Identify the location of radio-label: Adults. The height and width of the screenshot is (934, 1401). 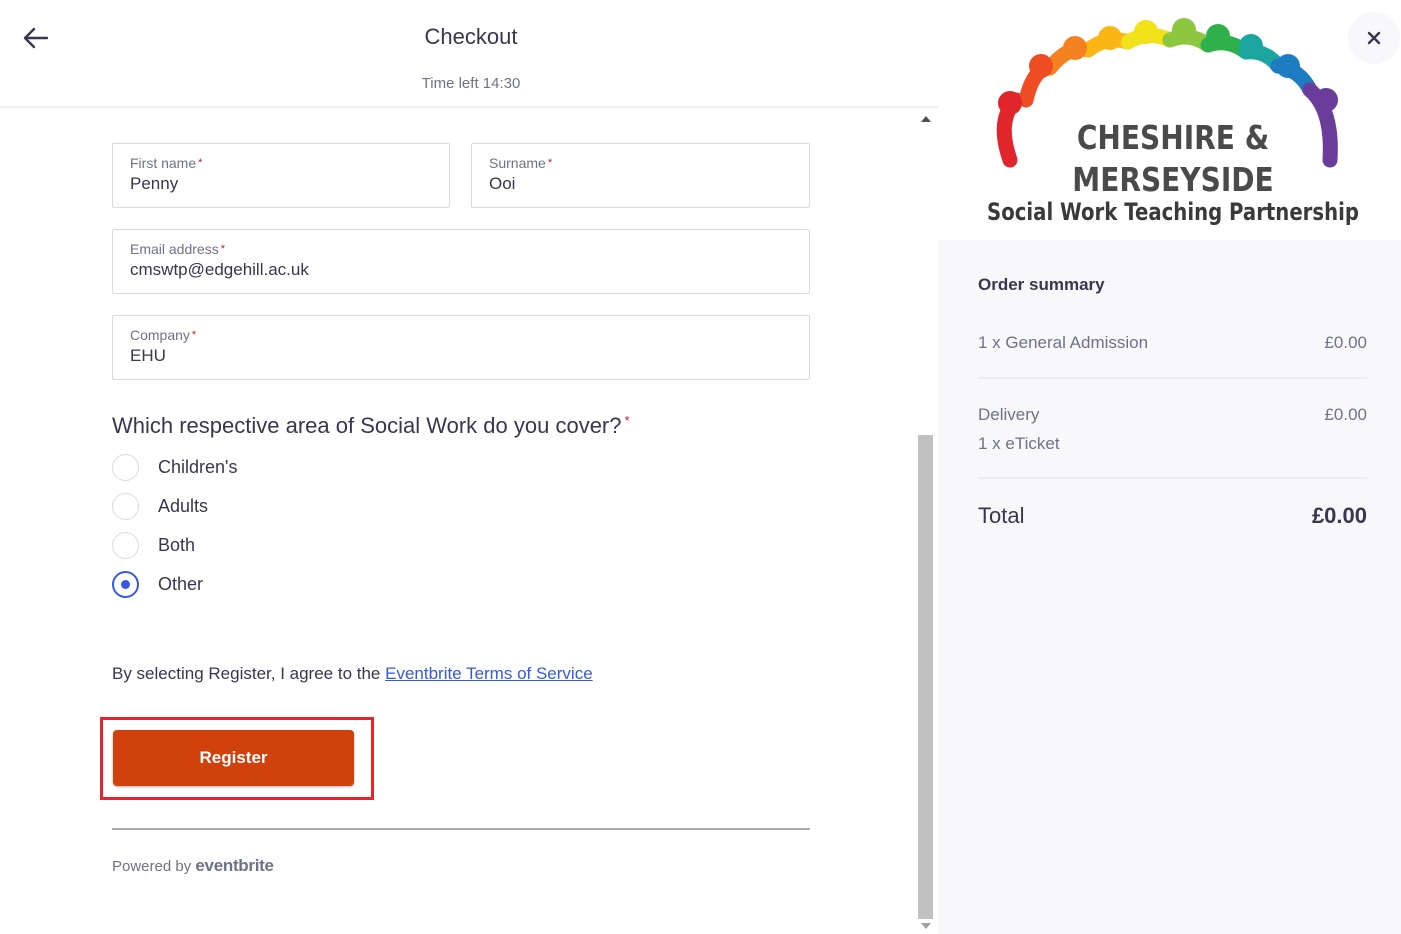
(183, 505).